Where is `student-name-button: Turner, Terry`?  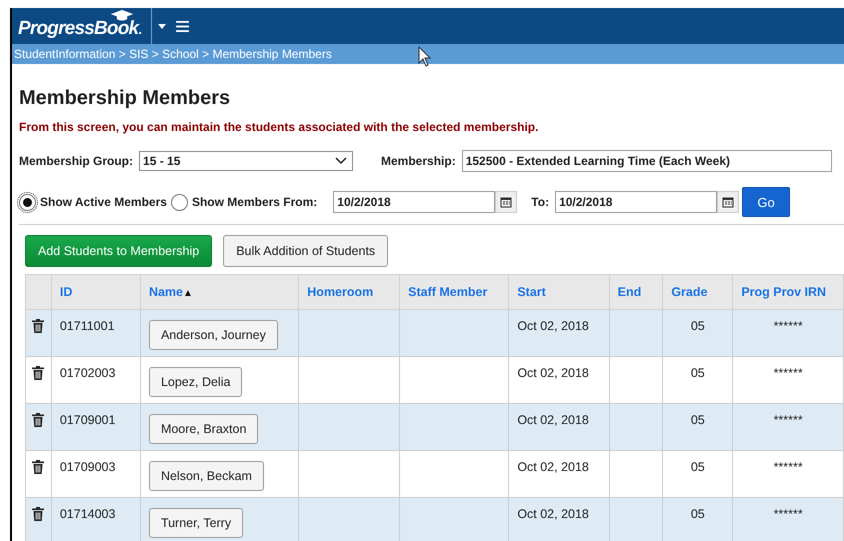
student-name-button: Turner, Terry is located at coordinates (196, 523).